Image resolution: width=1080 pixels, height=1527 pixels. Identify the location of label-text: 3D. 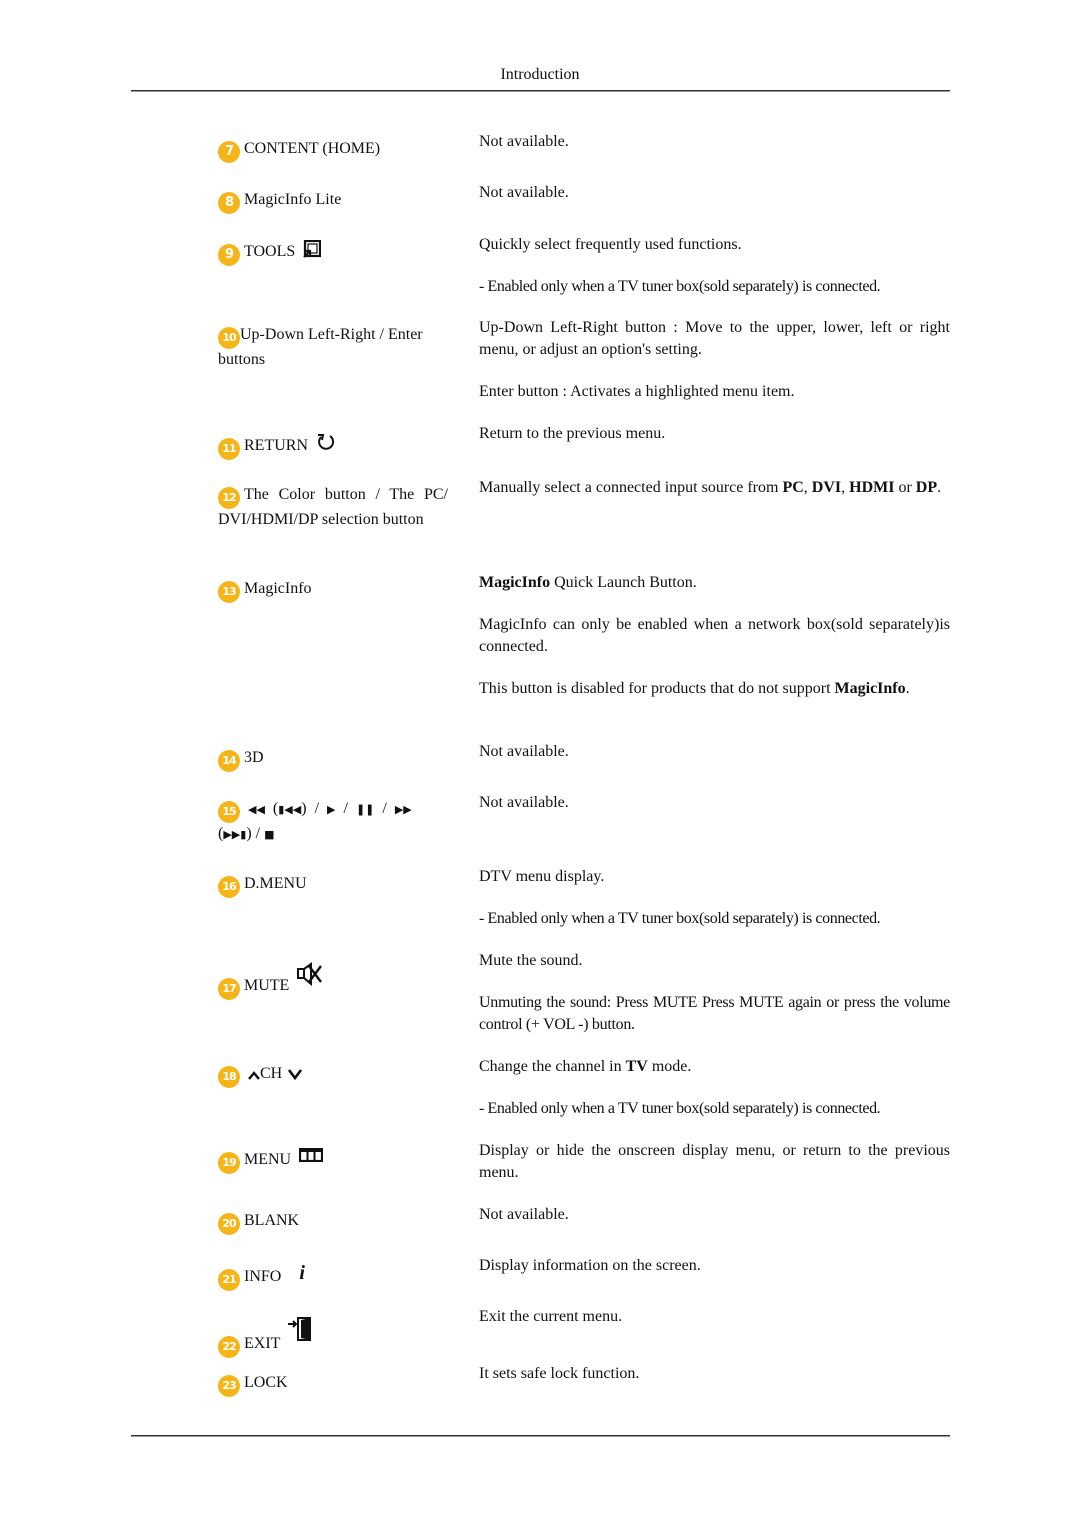
(254, 757).